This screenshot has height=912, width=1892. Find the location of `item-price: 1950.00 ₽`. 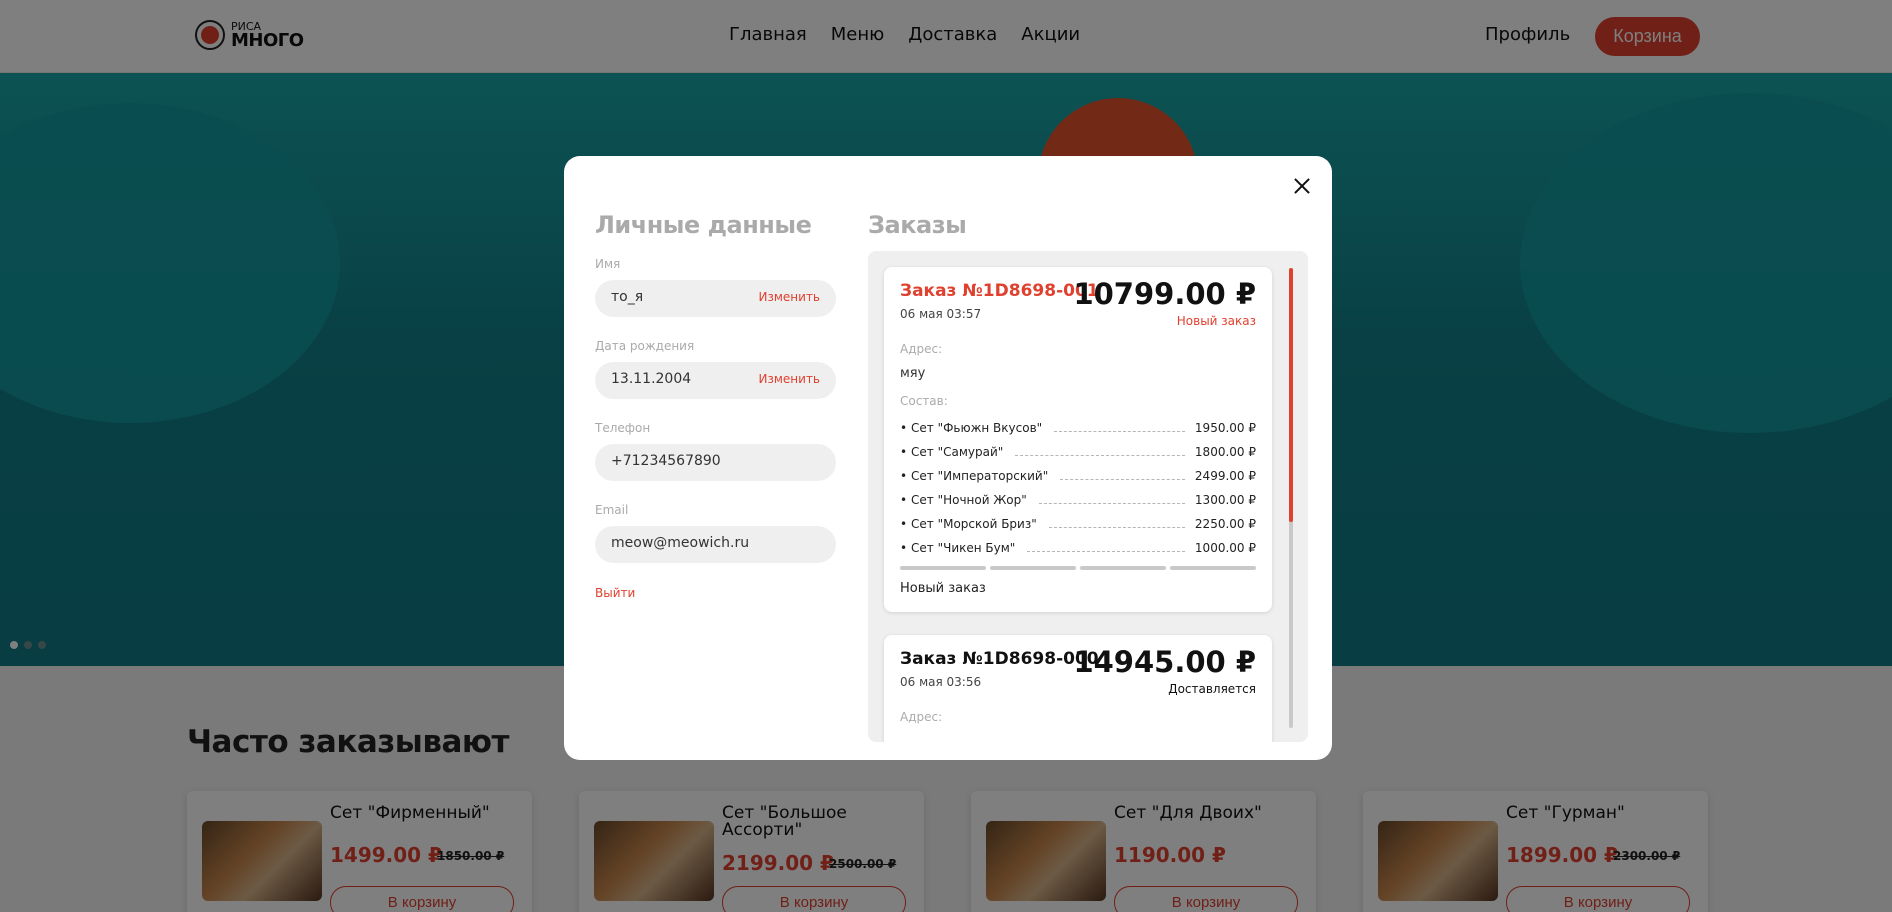

item-price: 1950.00 ₽ is located at coordinates (1225, 428).